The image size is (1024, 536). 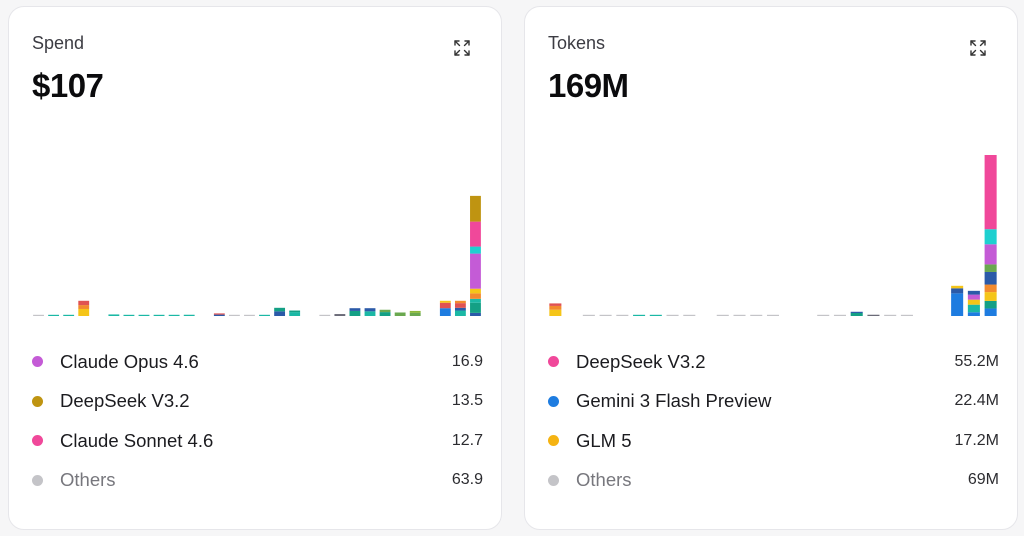 What do you see at coordinates (553, 480) in the screenshot?
I see `legend-dot` at bounding box center [553, 480].